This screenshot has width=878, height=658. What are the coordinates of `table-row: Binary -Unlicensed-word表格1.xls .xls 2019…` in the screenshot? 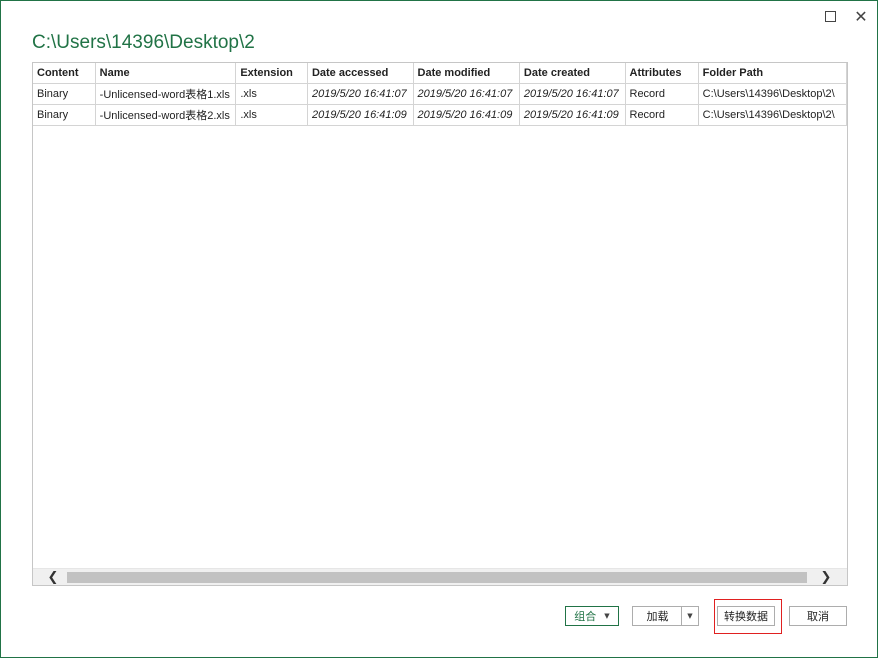 It's located at (440, 94).